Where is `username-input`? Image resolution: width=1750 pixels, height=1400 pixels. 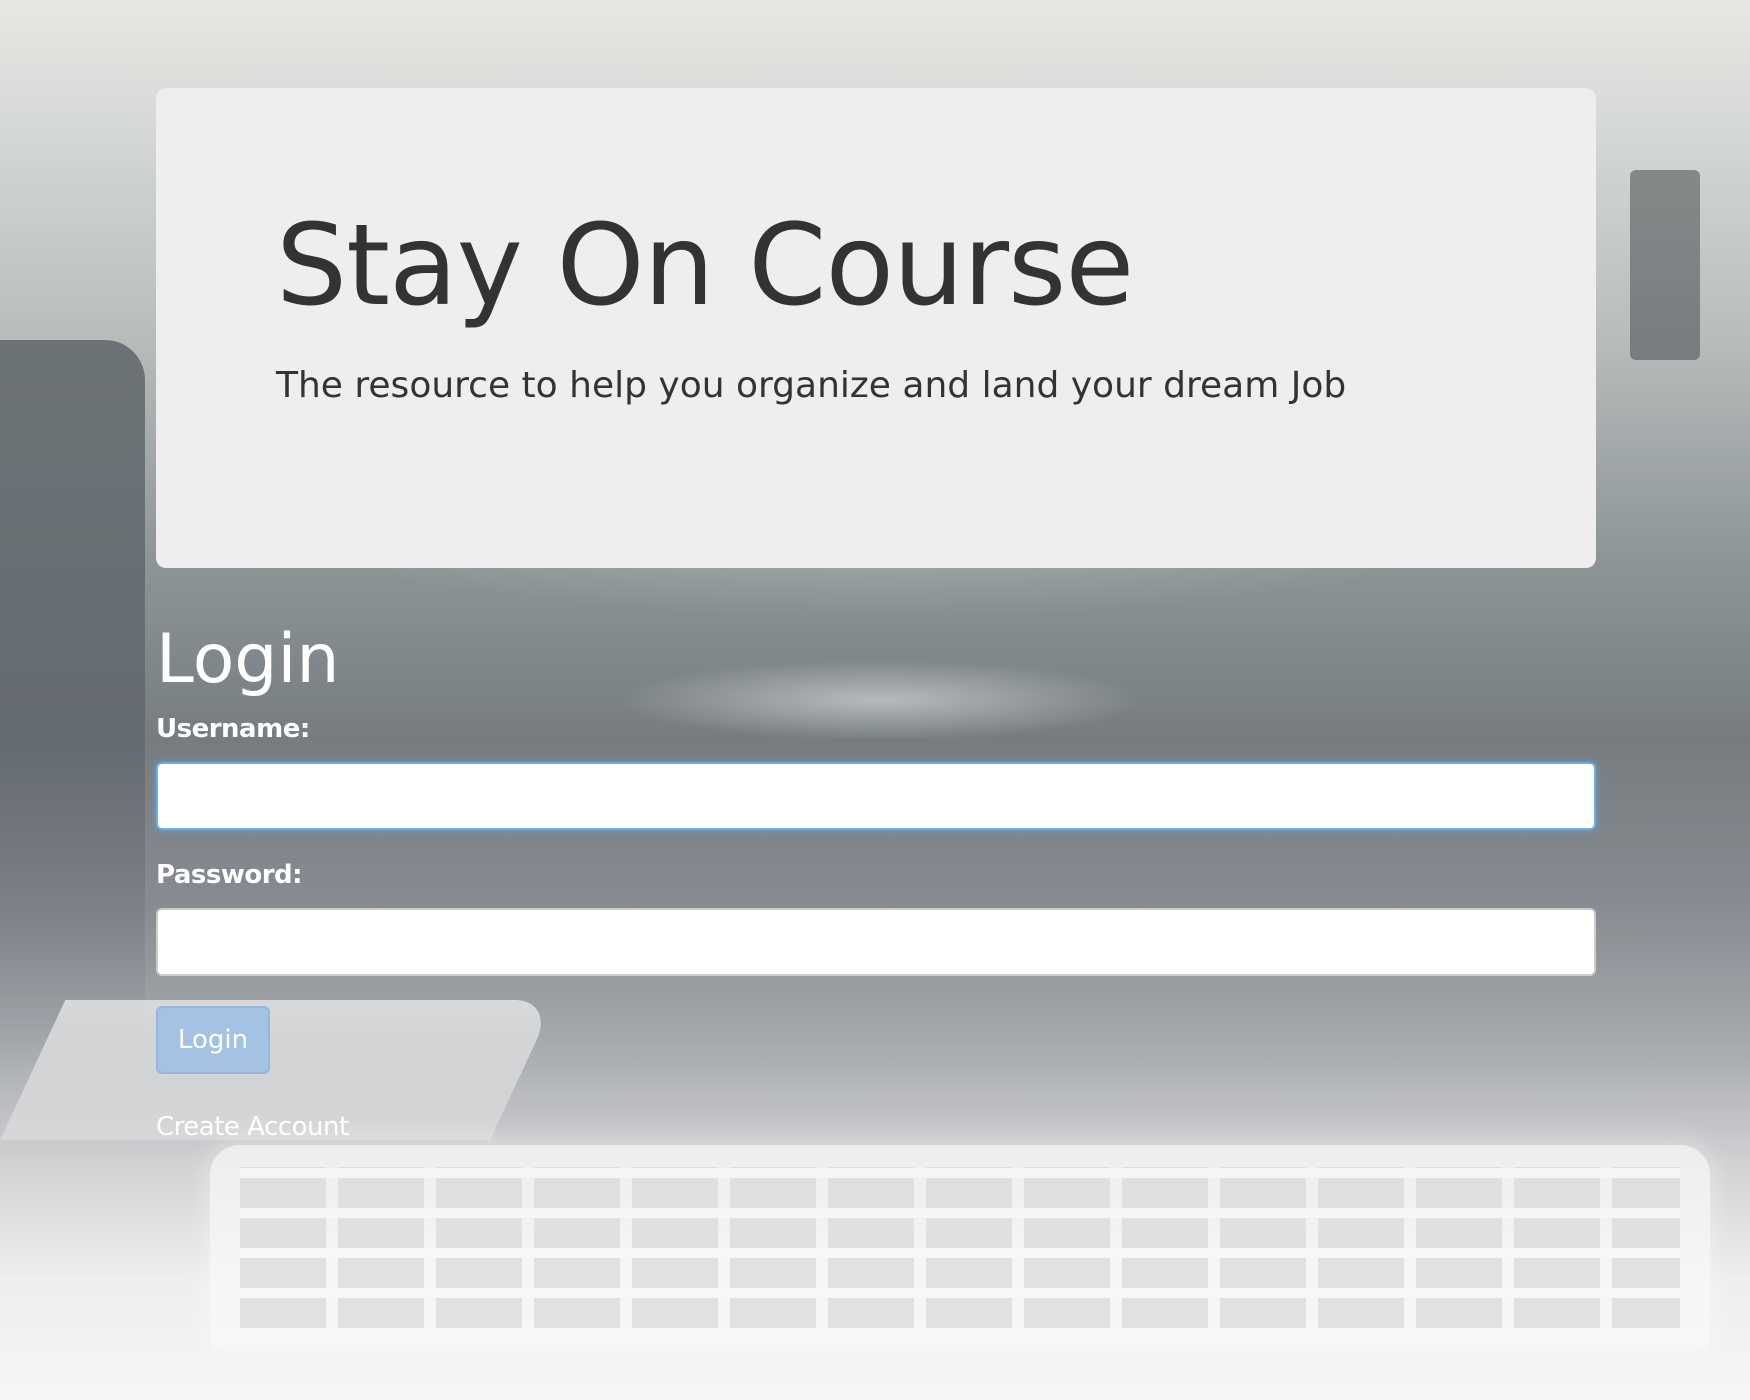 username-input is located at coordinates (876, 796).